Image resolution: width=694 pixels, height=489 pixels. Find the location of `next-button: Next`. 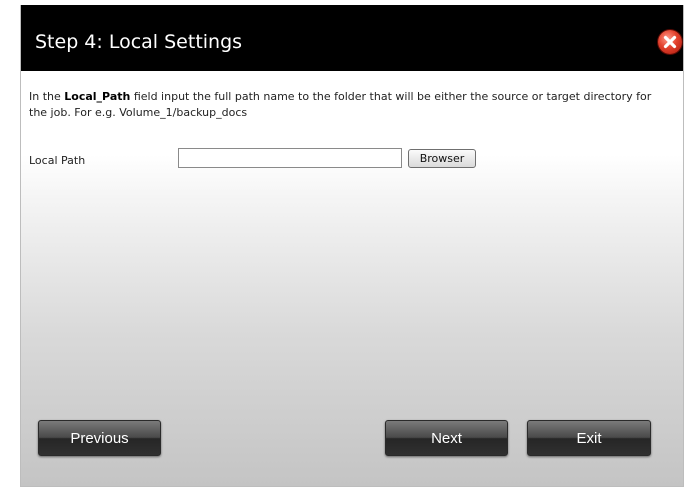

next-button: Next is located at coordinates (446, 438).